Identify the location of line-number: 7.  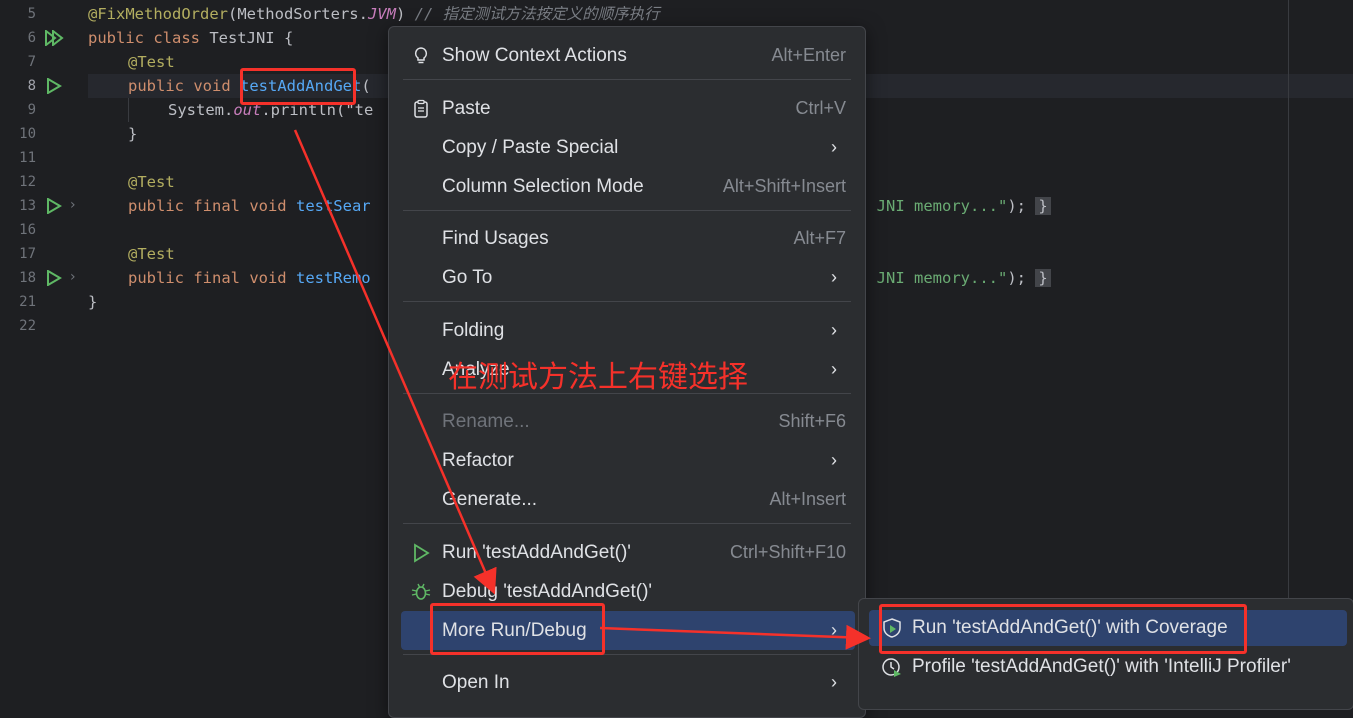
(31, 62).